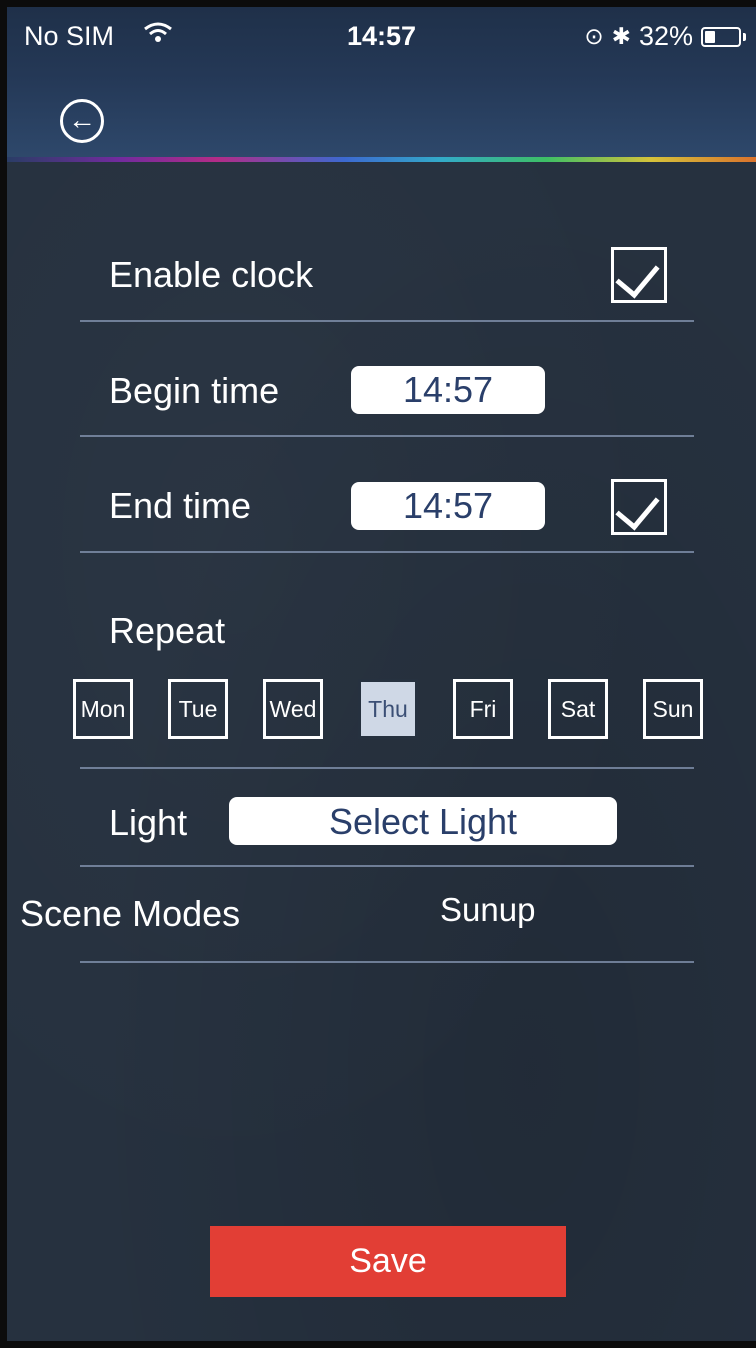 The width and height of the screenshot is (756, 1348). Describe the element at coordinates (621, 36) in the screenshot. I see `bluetooth-icon: ✱` at that location.